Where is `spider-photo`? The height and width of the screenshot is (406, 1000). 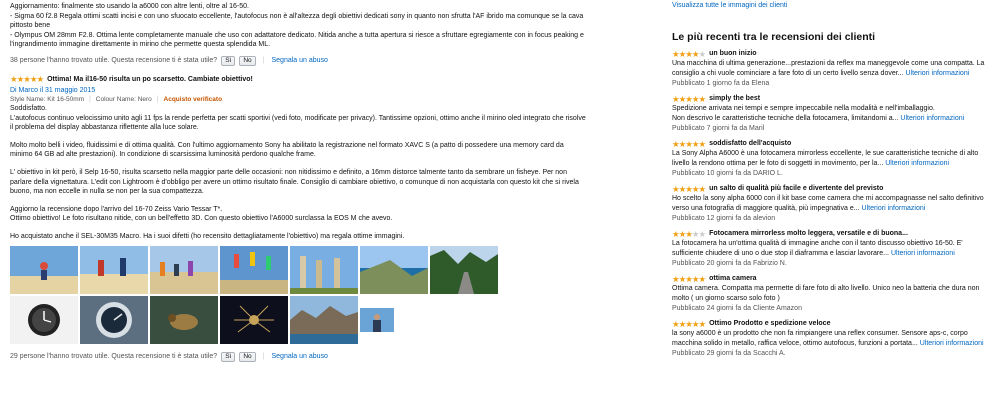
spider-photo is located at coordinates (254, 319).